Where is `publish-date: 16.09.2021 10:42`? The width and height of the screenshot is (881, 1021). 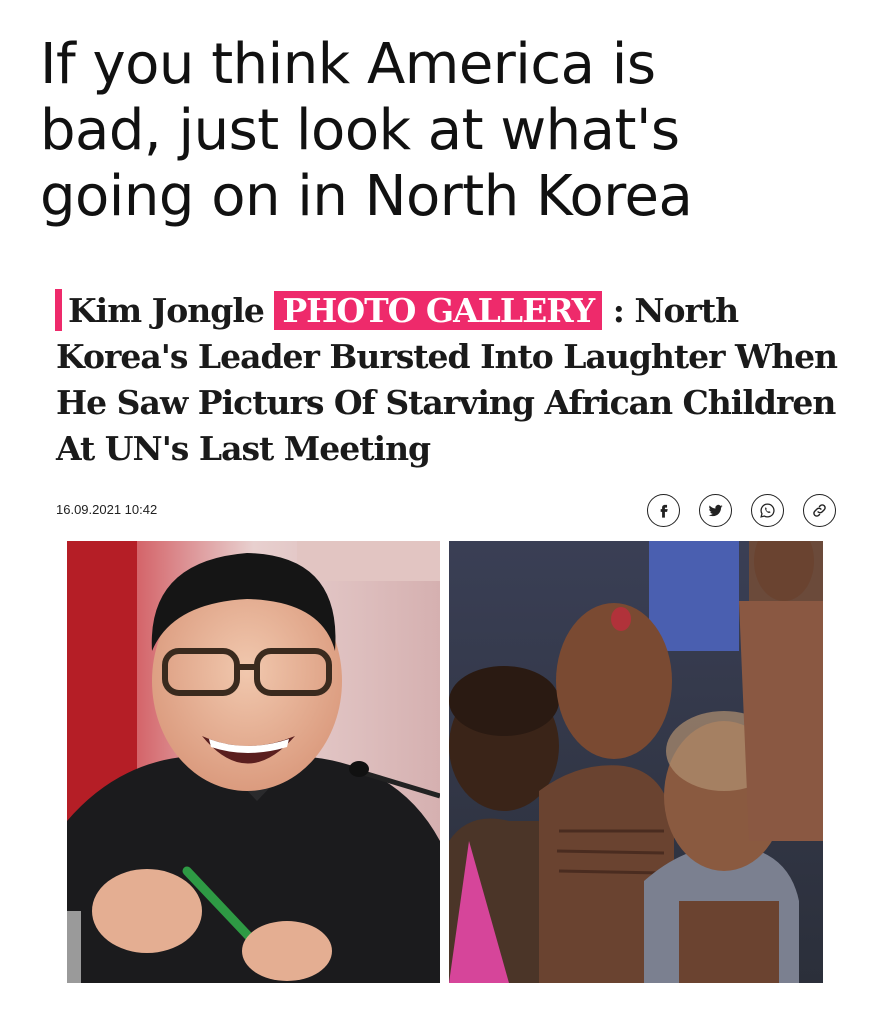
publish-date: 16.09.2021 10:42 is located at coordinates (107, 509).